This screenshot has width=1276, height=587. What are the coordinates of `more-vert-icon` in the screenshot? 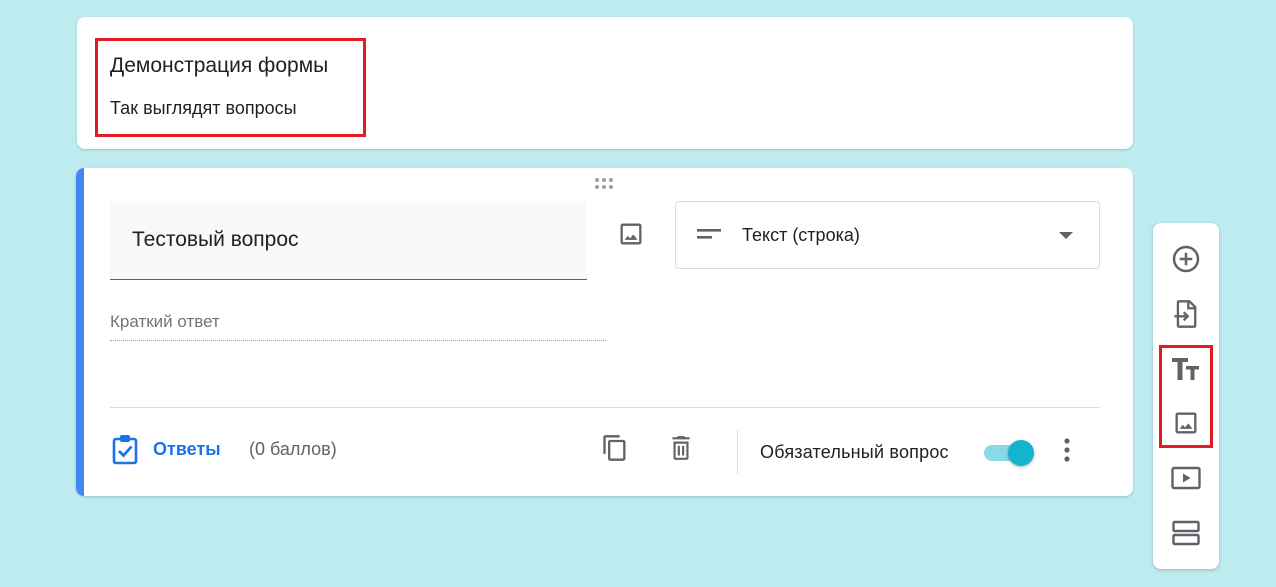 It's located at (1067, 450).